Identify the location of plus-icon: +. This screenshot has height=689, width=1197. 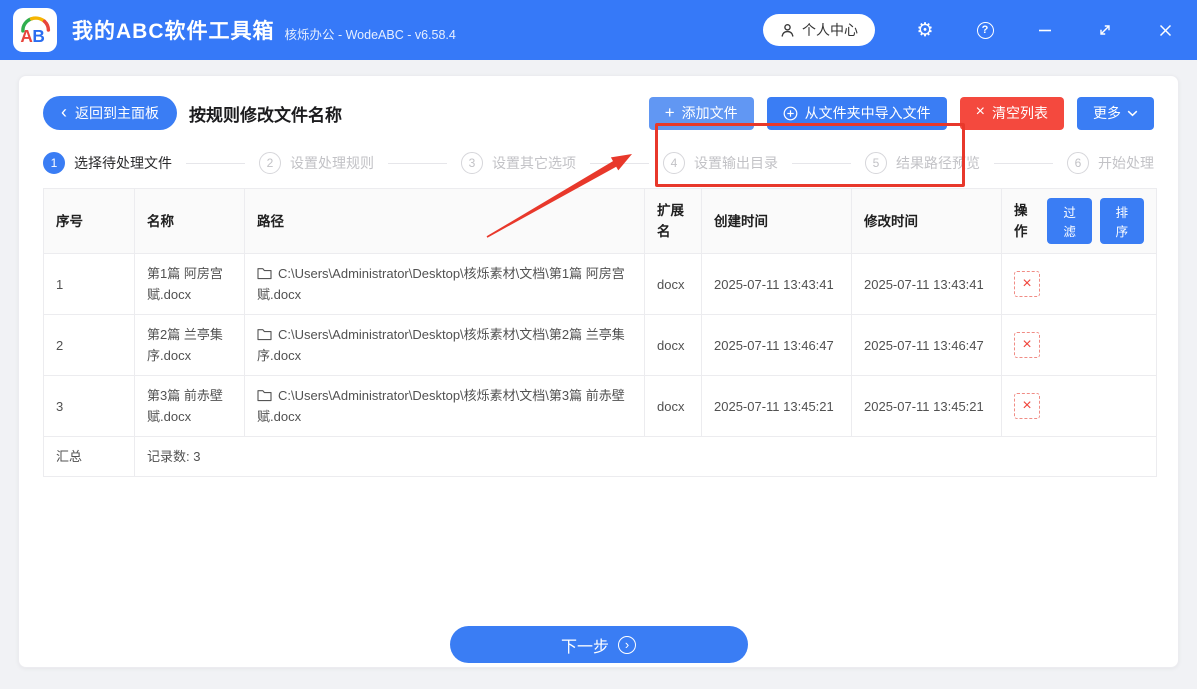
(669, 112).